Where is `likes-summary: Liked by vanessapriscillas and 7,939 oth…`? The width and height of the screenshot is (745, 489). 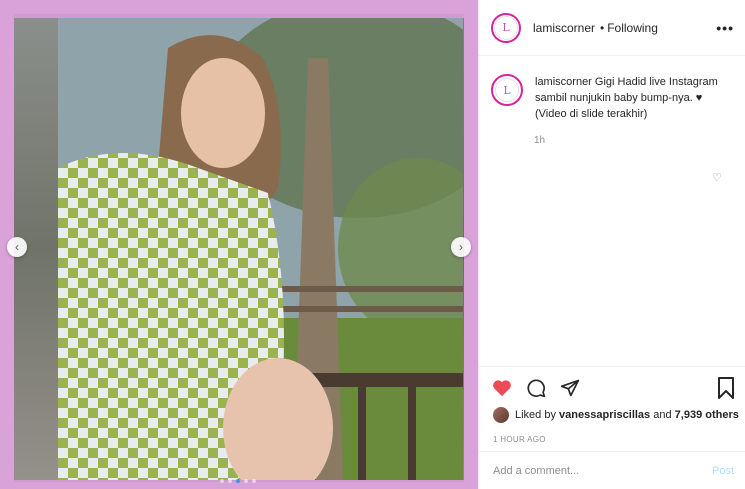
likes-summary: Liked by vanessapriscillas and 7,939 oth… is located at coordinates (616, 415).